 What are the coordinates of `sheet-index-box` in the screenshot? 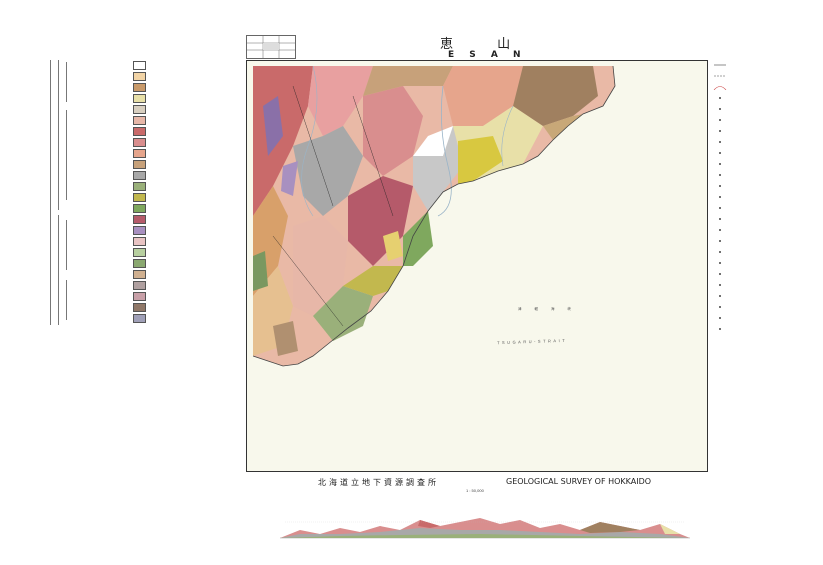 It's located at (271, 47).